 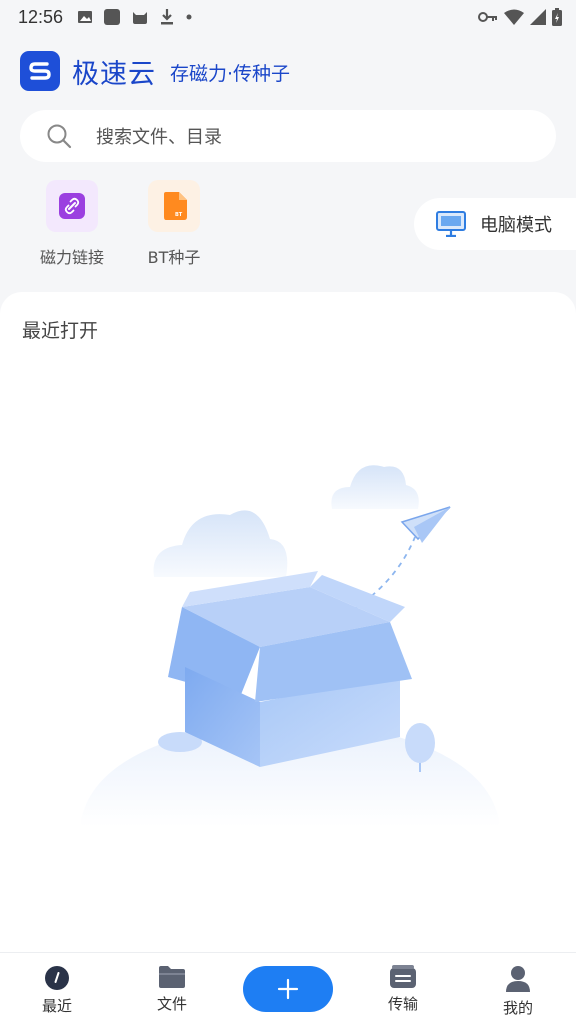 I want to click on app-tagline: 存磁力·传种子, so click(x=230, y=74).